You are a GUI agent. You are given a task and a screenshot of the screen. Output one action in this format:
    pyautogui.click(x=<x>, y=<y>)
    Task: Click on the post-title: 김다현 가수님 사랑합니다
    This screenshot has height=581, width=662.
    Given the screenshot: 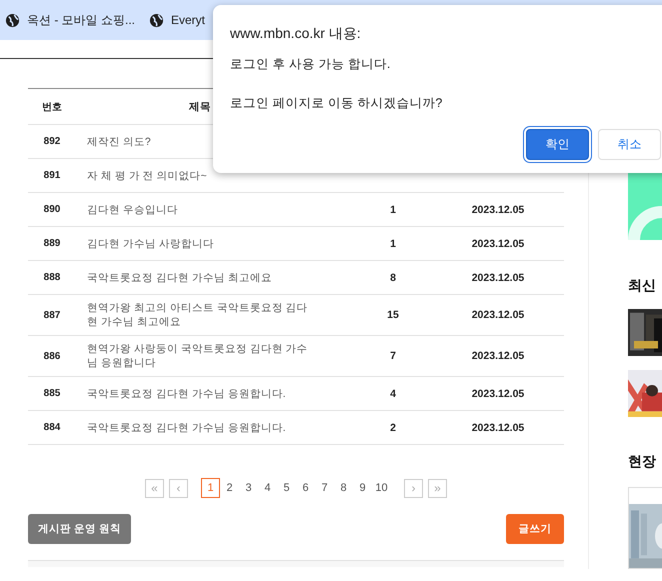 What is the action you would take?
    pyautogui.click(x=200, y=243)
    